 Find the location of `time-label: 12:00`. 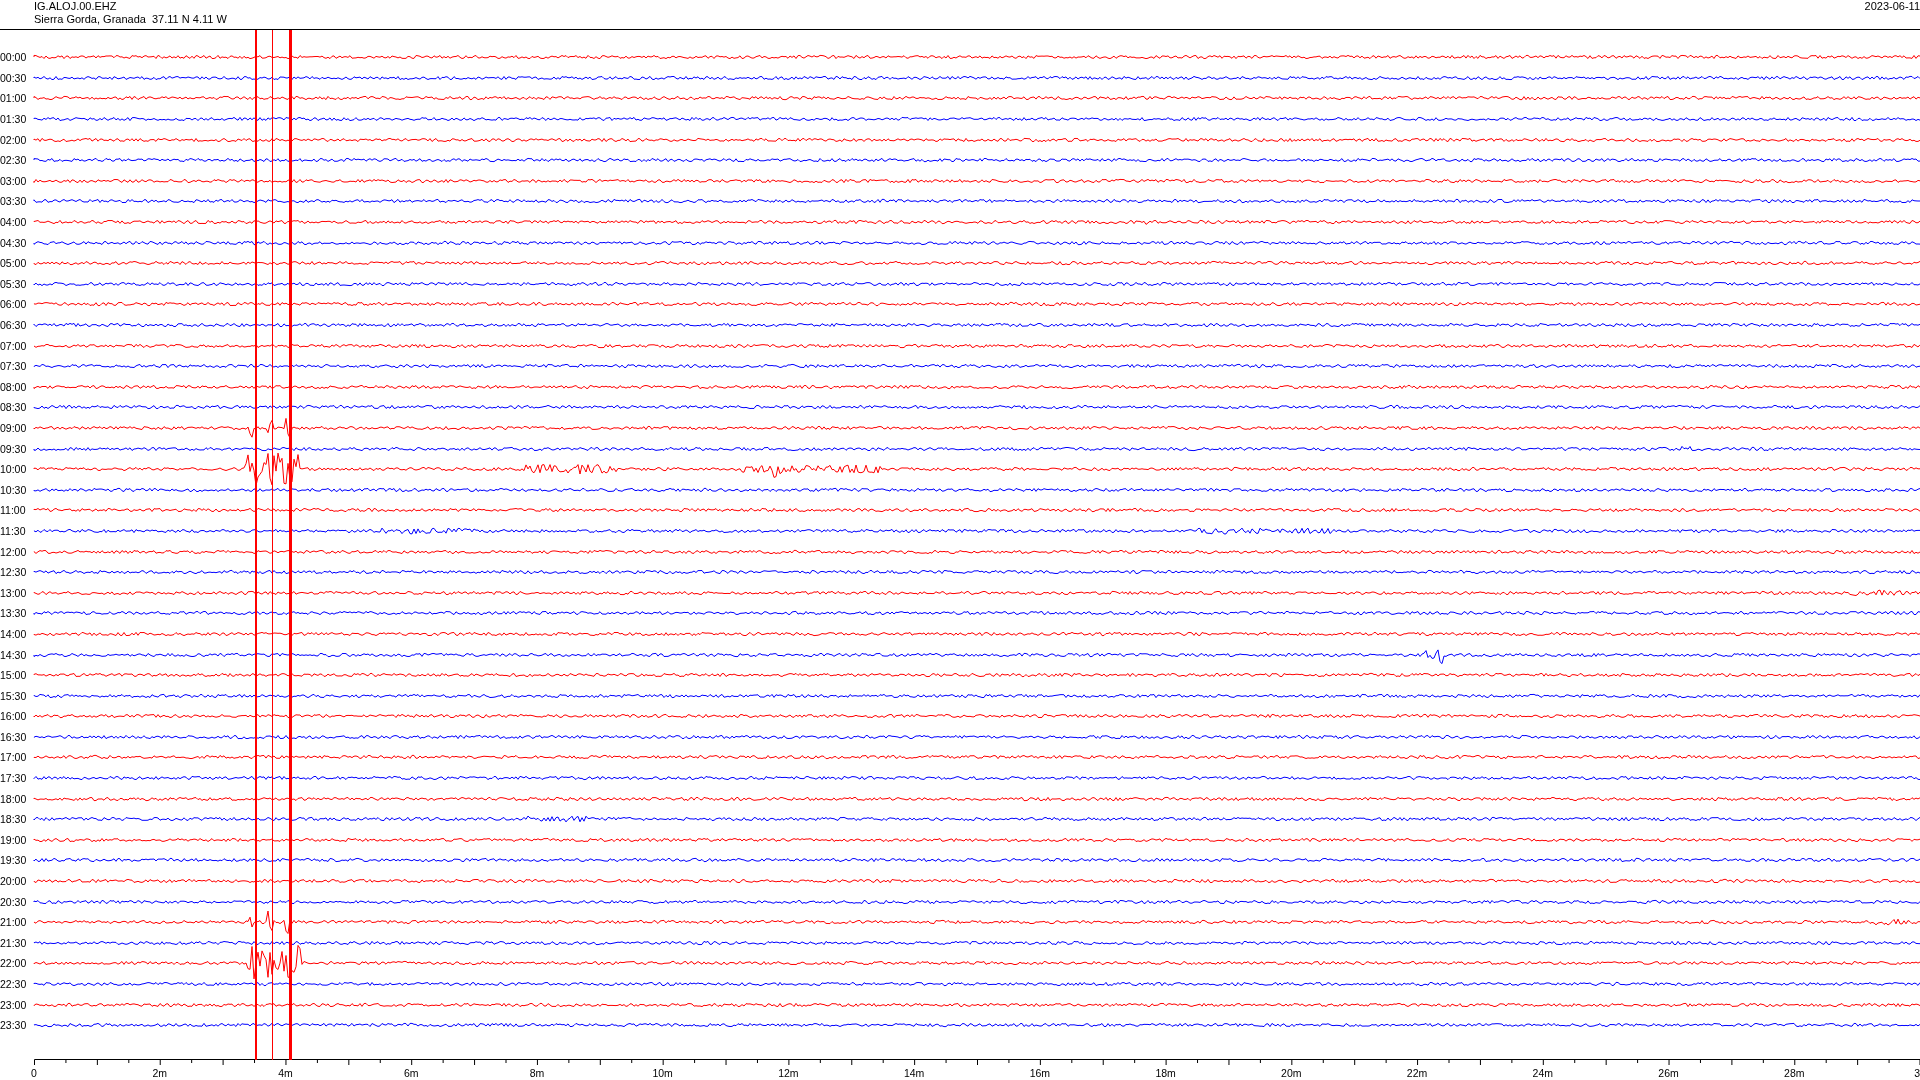

time-label: 12:00 is located at coordinates (14, 551).